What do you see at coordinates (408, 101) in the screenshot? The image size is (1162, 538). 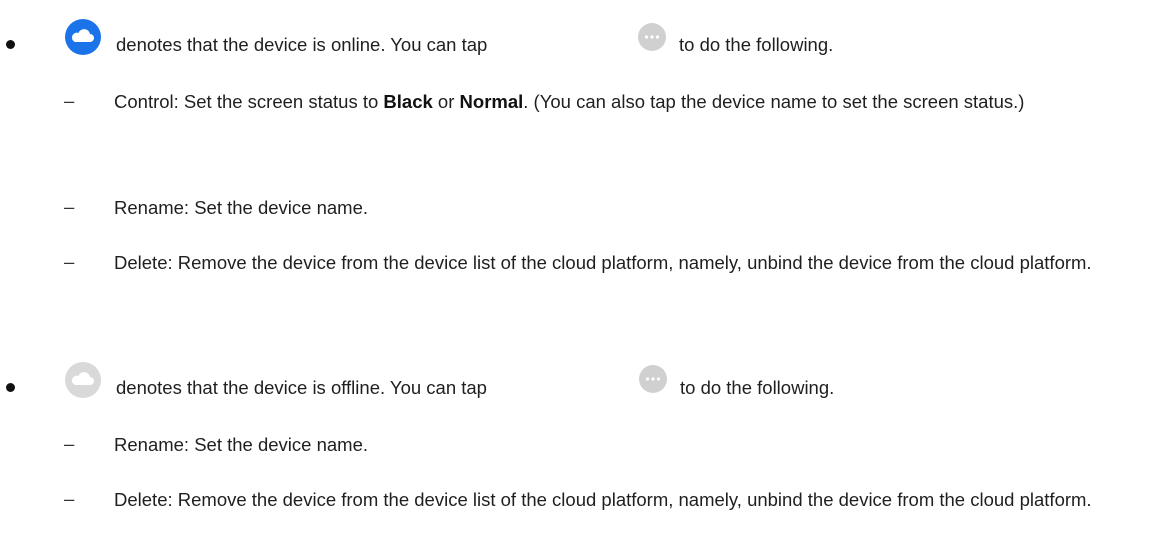 I see `black-keyword: Black` at bounding box center [408, 101].